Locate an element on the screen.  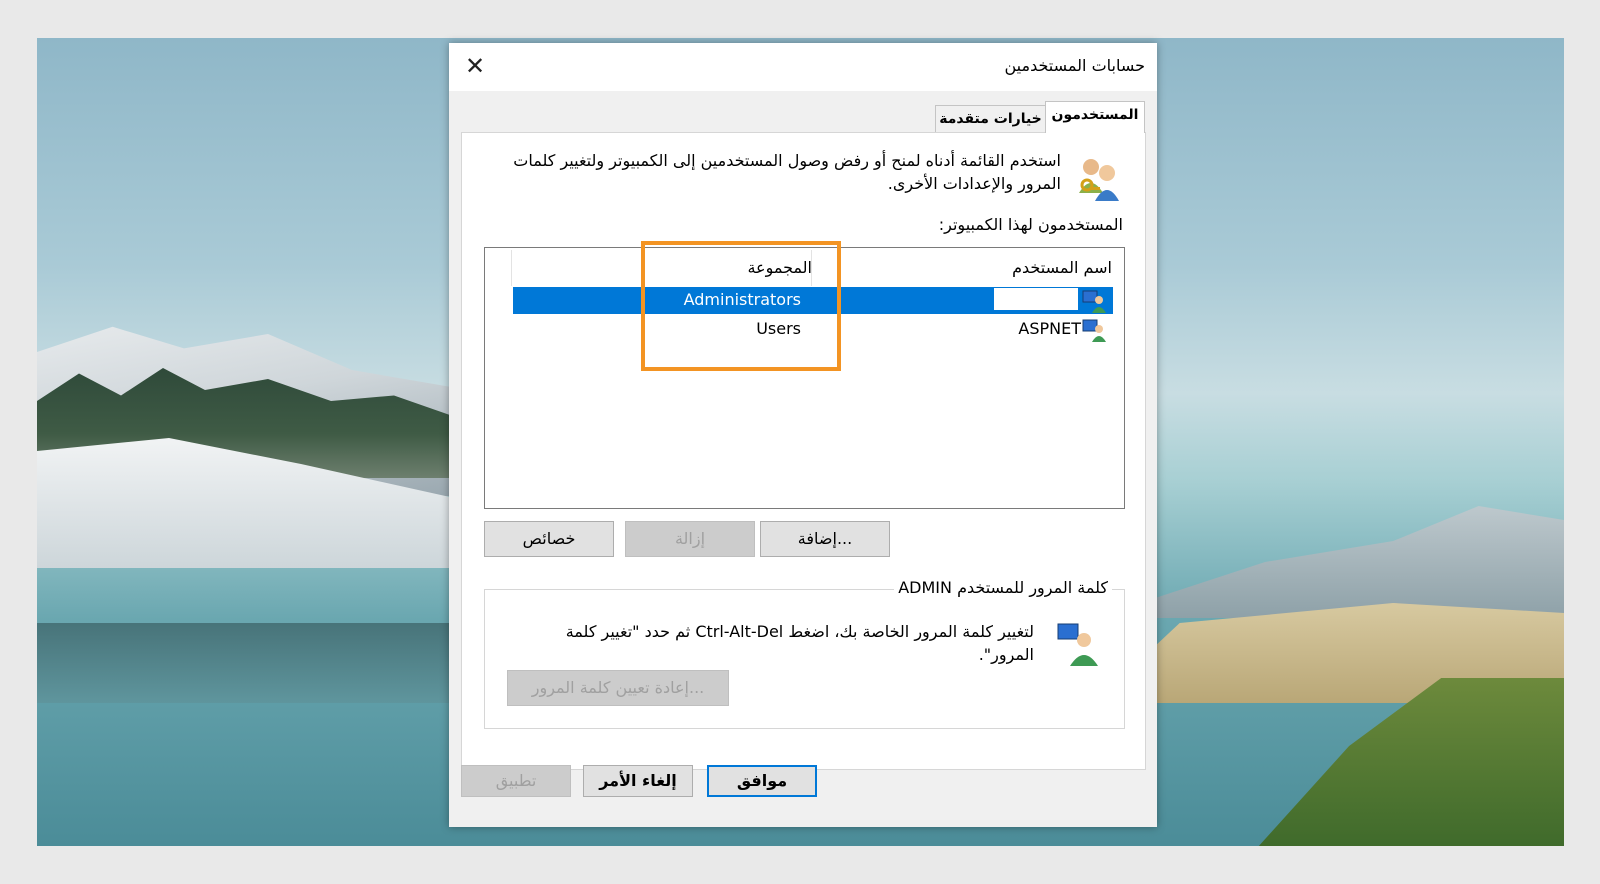
users-list-label: المستخدمون لهذا الكمبيوتر: is located at coordinates (1030, 224).